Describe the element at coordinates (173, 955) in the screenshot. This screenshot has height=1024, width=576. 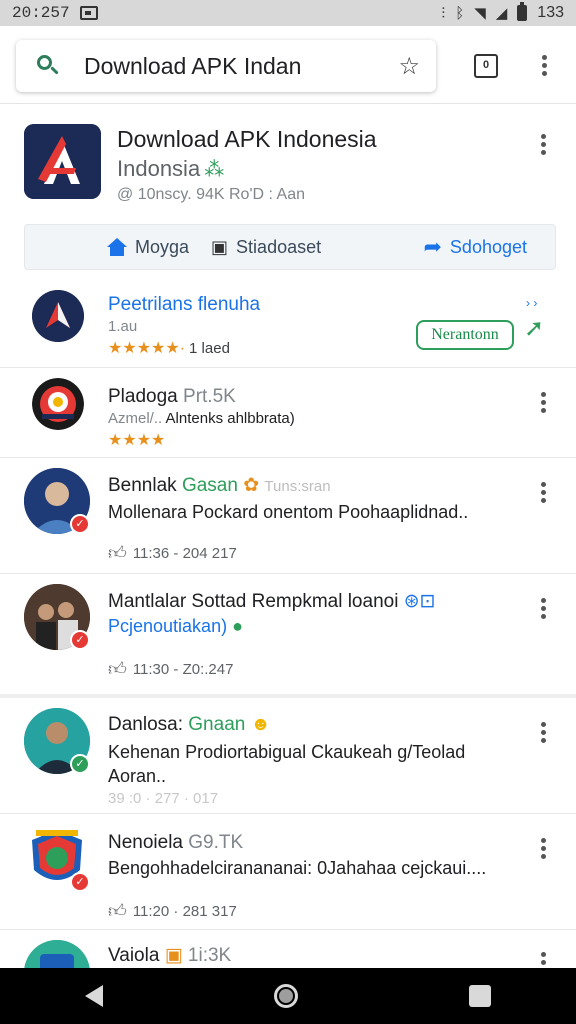
I see `badge-icon: ▣` at that location.